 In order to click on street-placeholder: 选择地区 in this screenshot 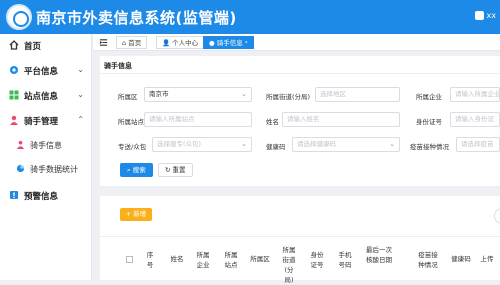, I will do `click(333, 94)`.